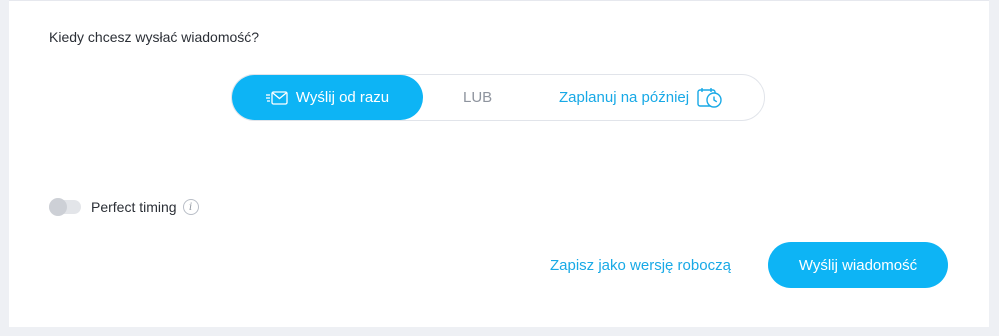 Image resolution: width=999 pixels, height=336 pixels. I want to click on perfect-timing-row: Perfect timing i, so click(124, 207).